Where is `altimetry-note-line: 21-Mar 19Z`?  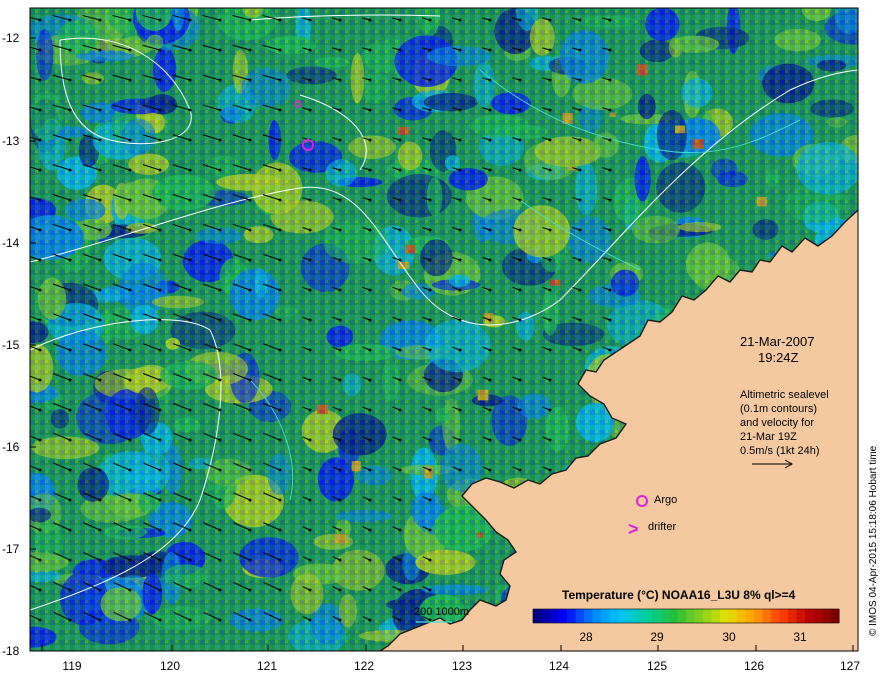
altimetry-note-line: 21-Mar 19Z is located at coordinates (768, 437).